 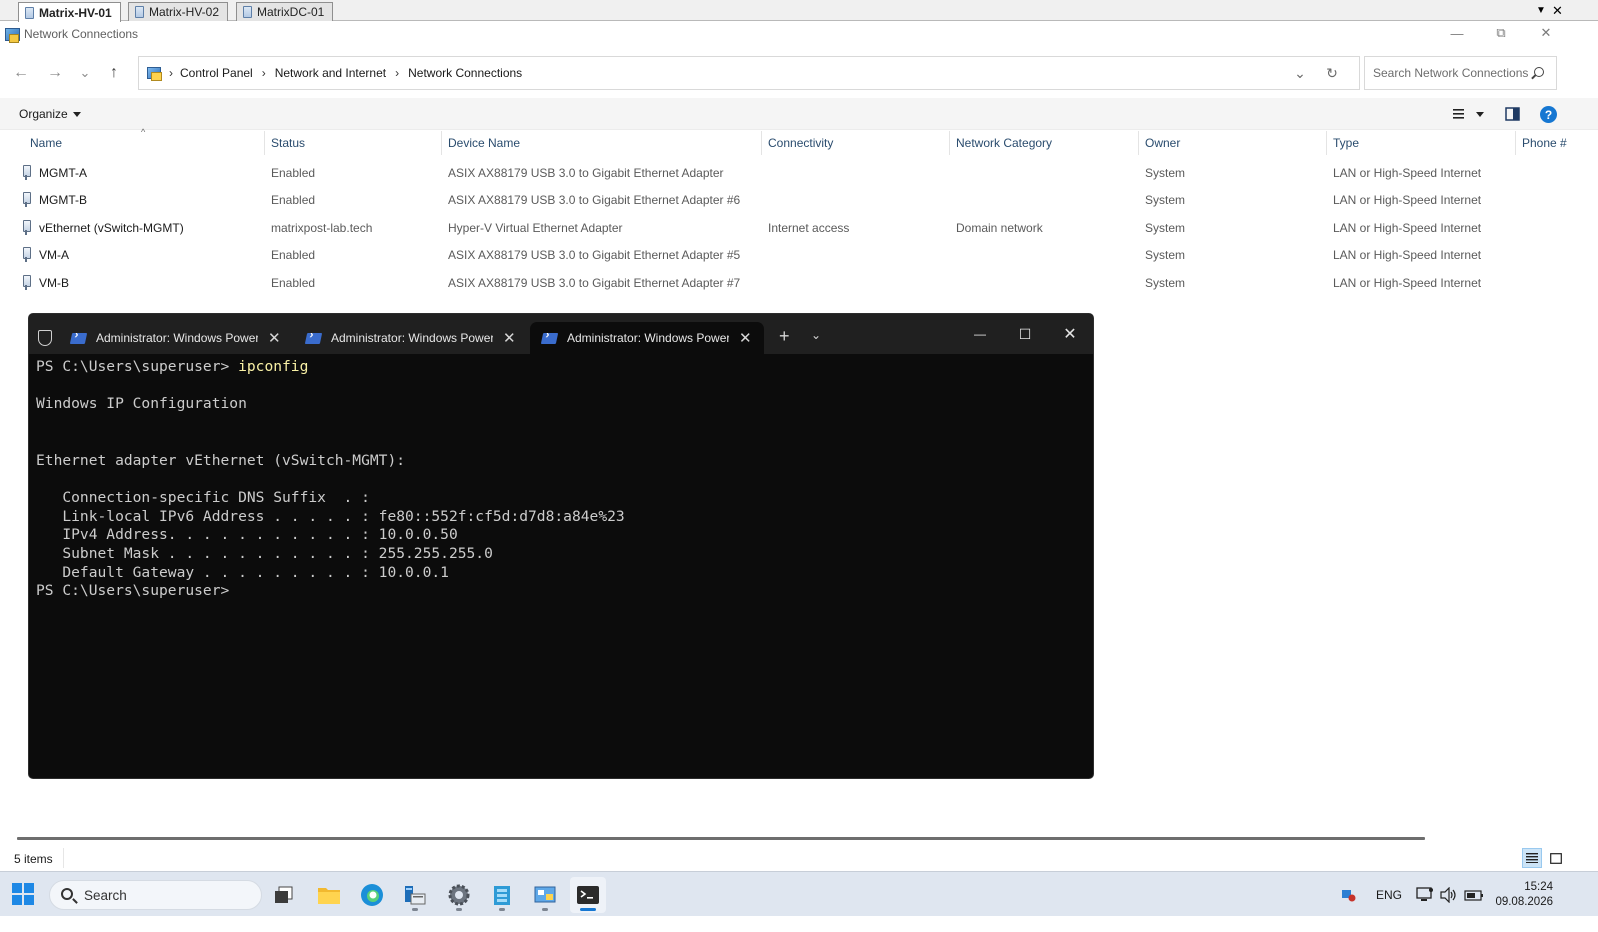 I want to click on tray-language: ENG, so click(x=1389, y=894).